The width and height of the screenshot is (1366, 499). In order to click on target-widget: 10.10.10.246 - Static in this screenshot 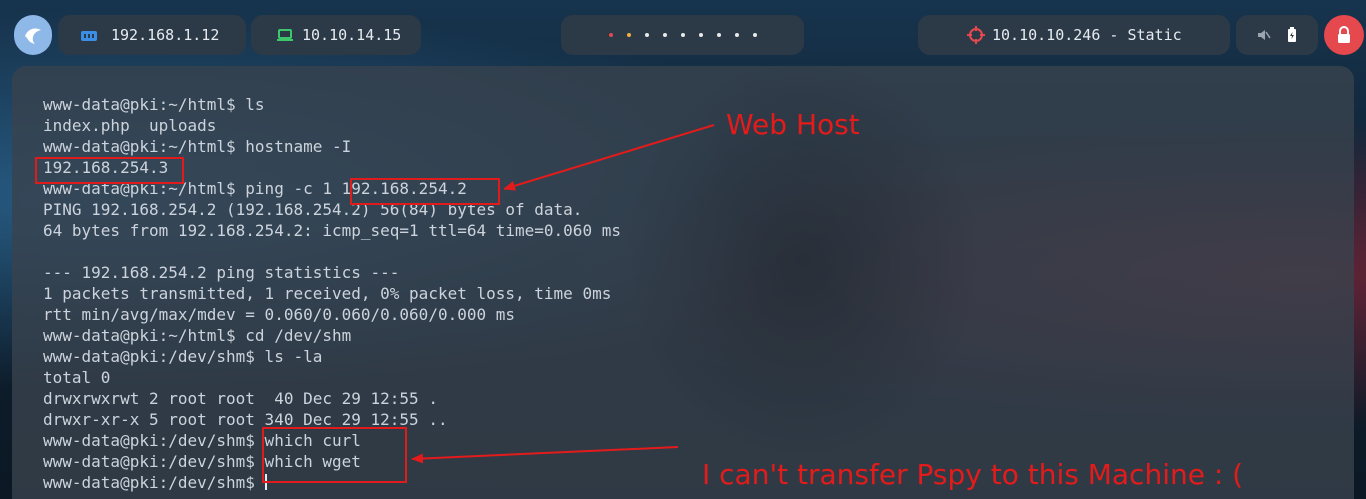, I will do `click(1074, 35)`.